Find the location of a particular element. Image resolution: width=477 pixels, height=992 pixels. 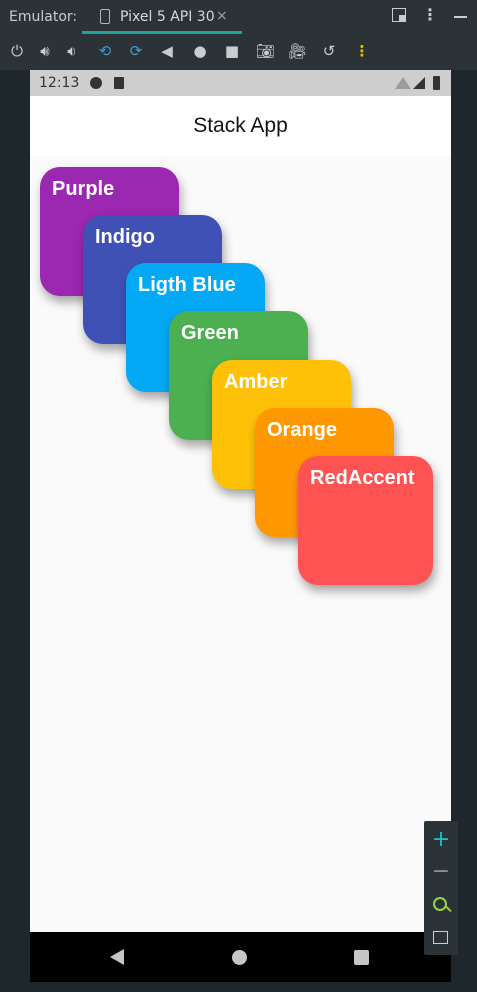

magnifier-lens is located at coordinates (440, 904).